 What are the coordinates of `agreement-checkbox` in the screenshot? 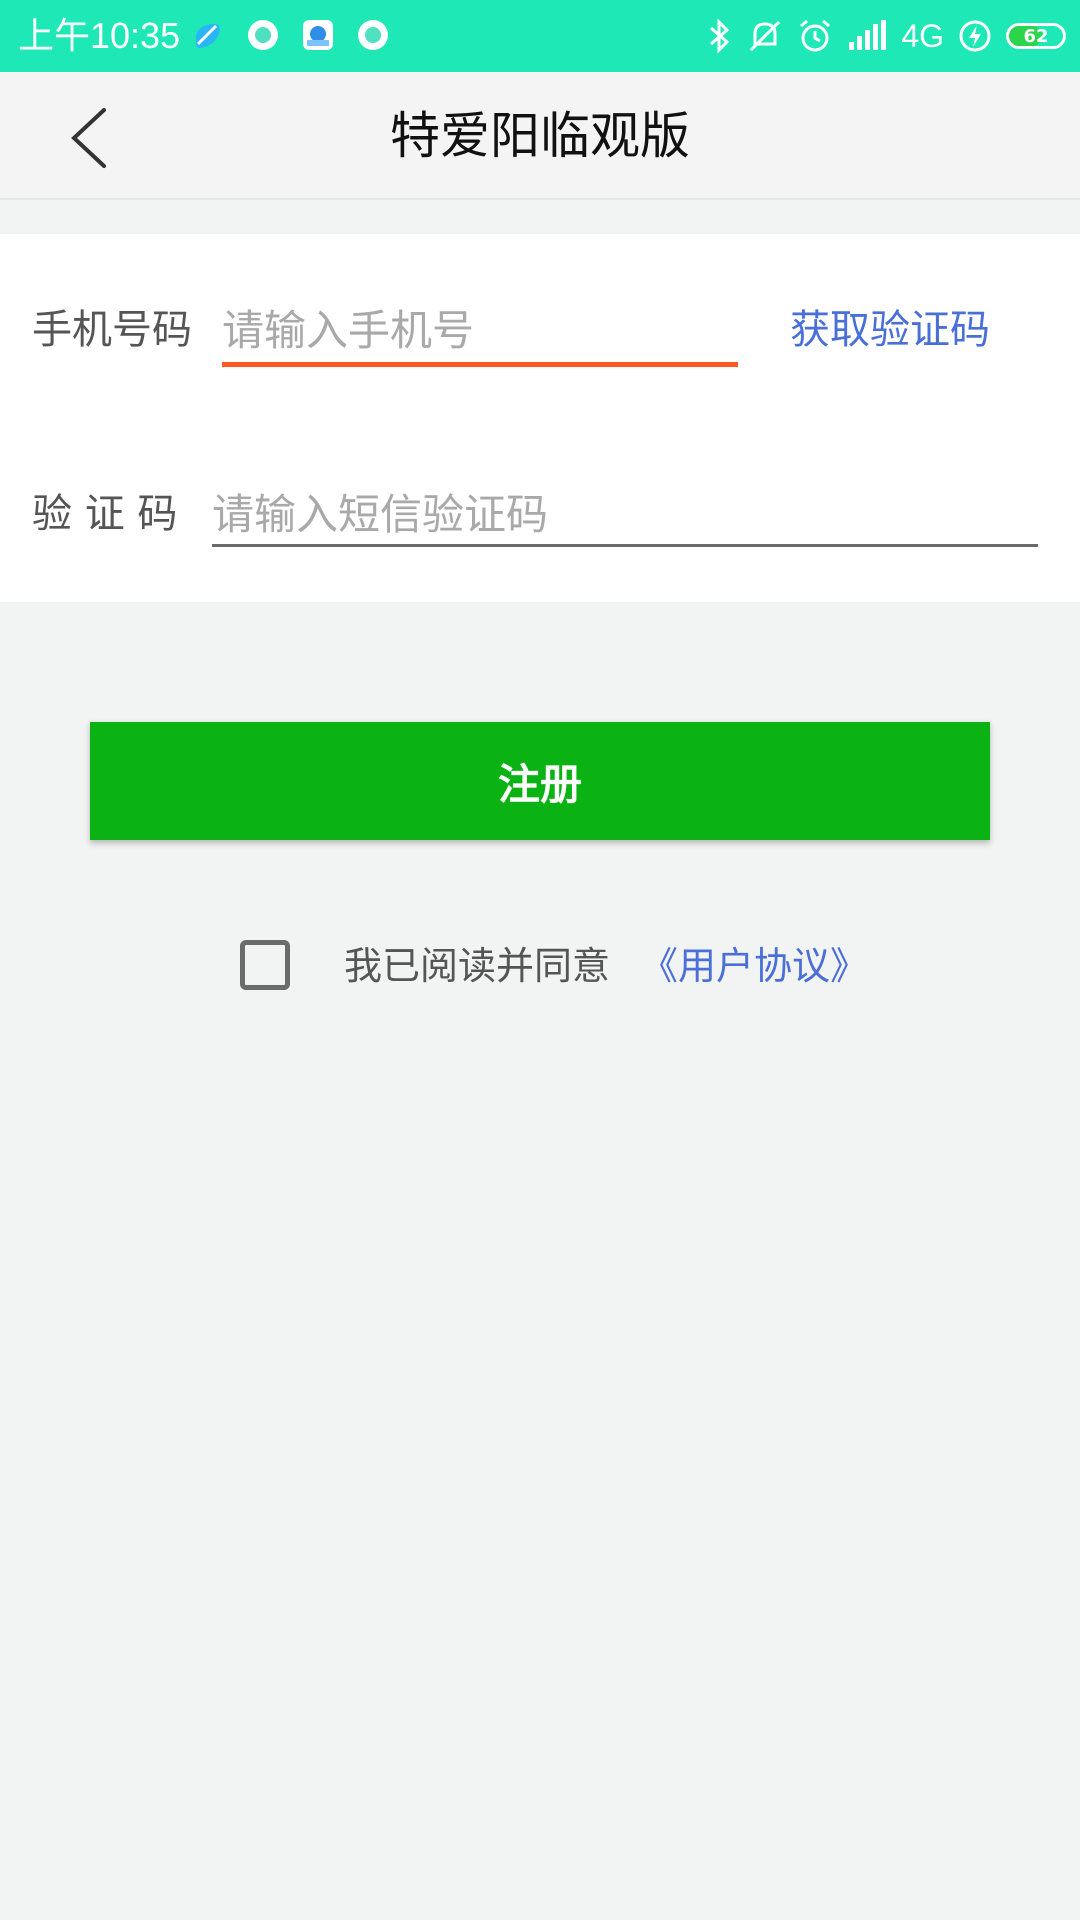 It's located at (265, 965).